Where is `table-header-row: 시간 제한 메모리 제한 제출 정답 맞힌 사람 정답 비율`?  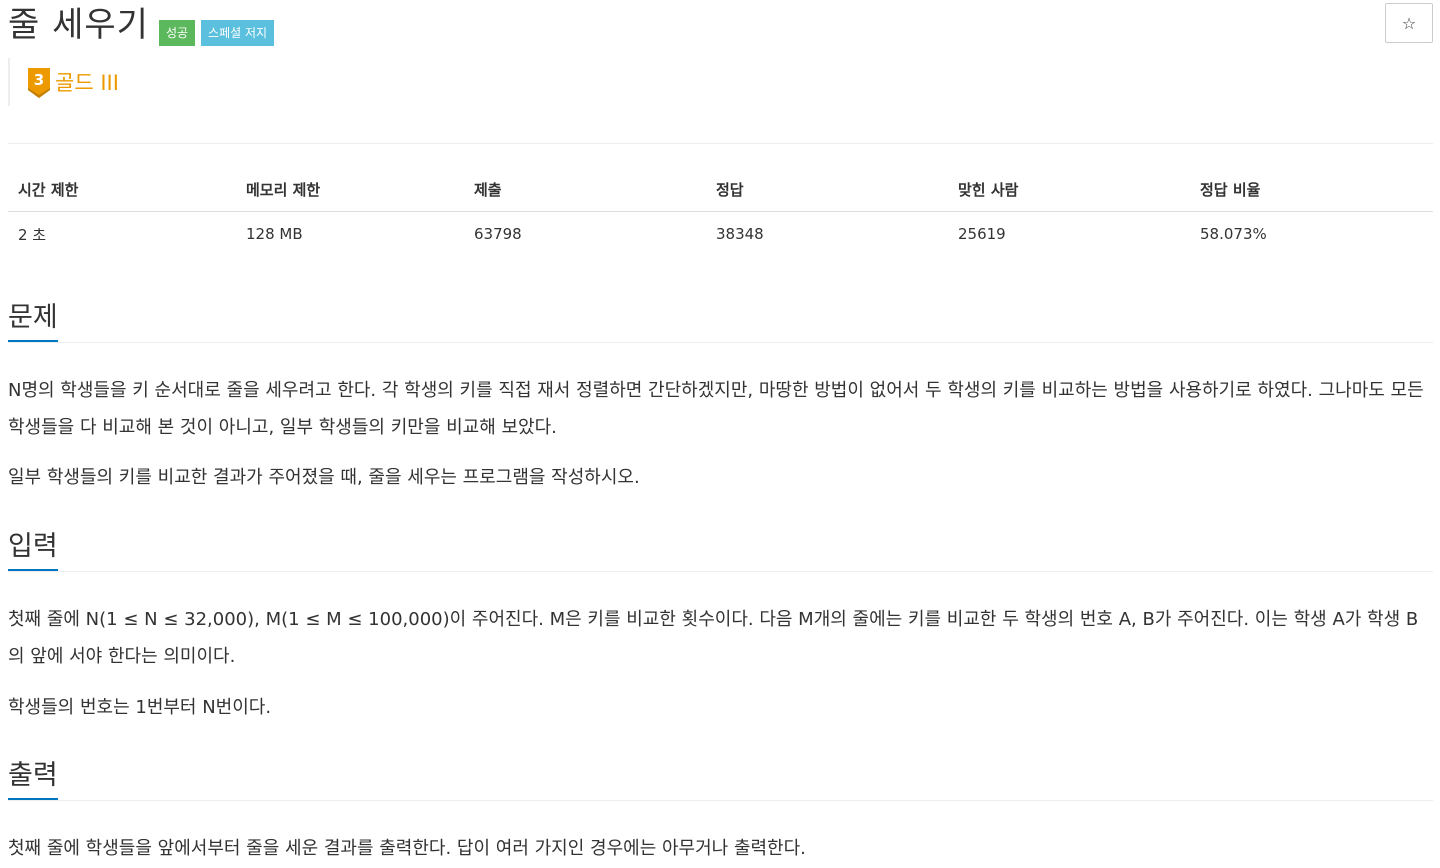
table-header-row: 시간 제한 메모리 제한 제출 정답 맞힌 사람 정답 비율 is located at coordinates (720, 189).